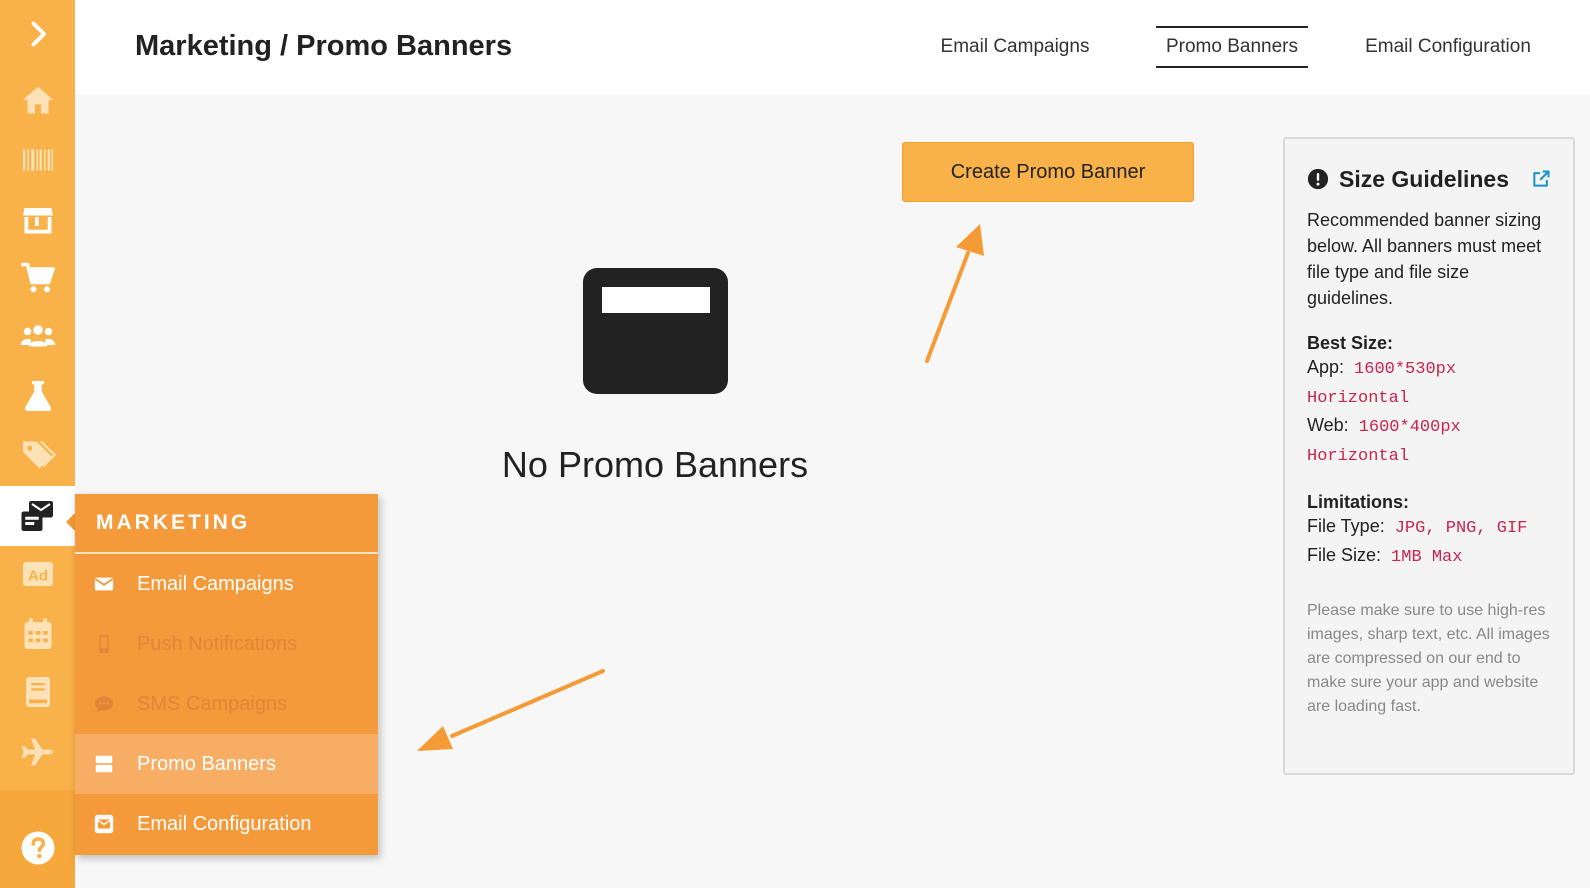  I want to click on svg-text: Ad, so click(38, 575).